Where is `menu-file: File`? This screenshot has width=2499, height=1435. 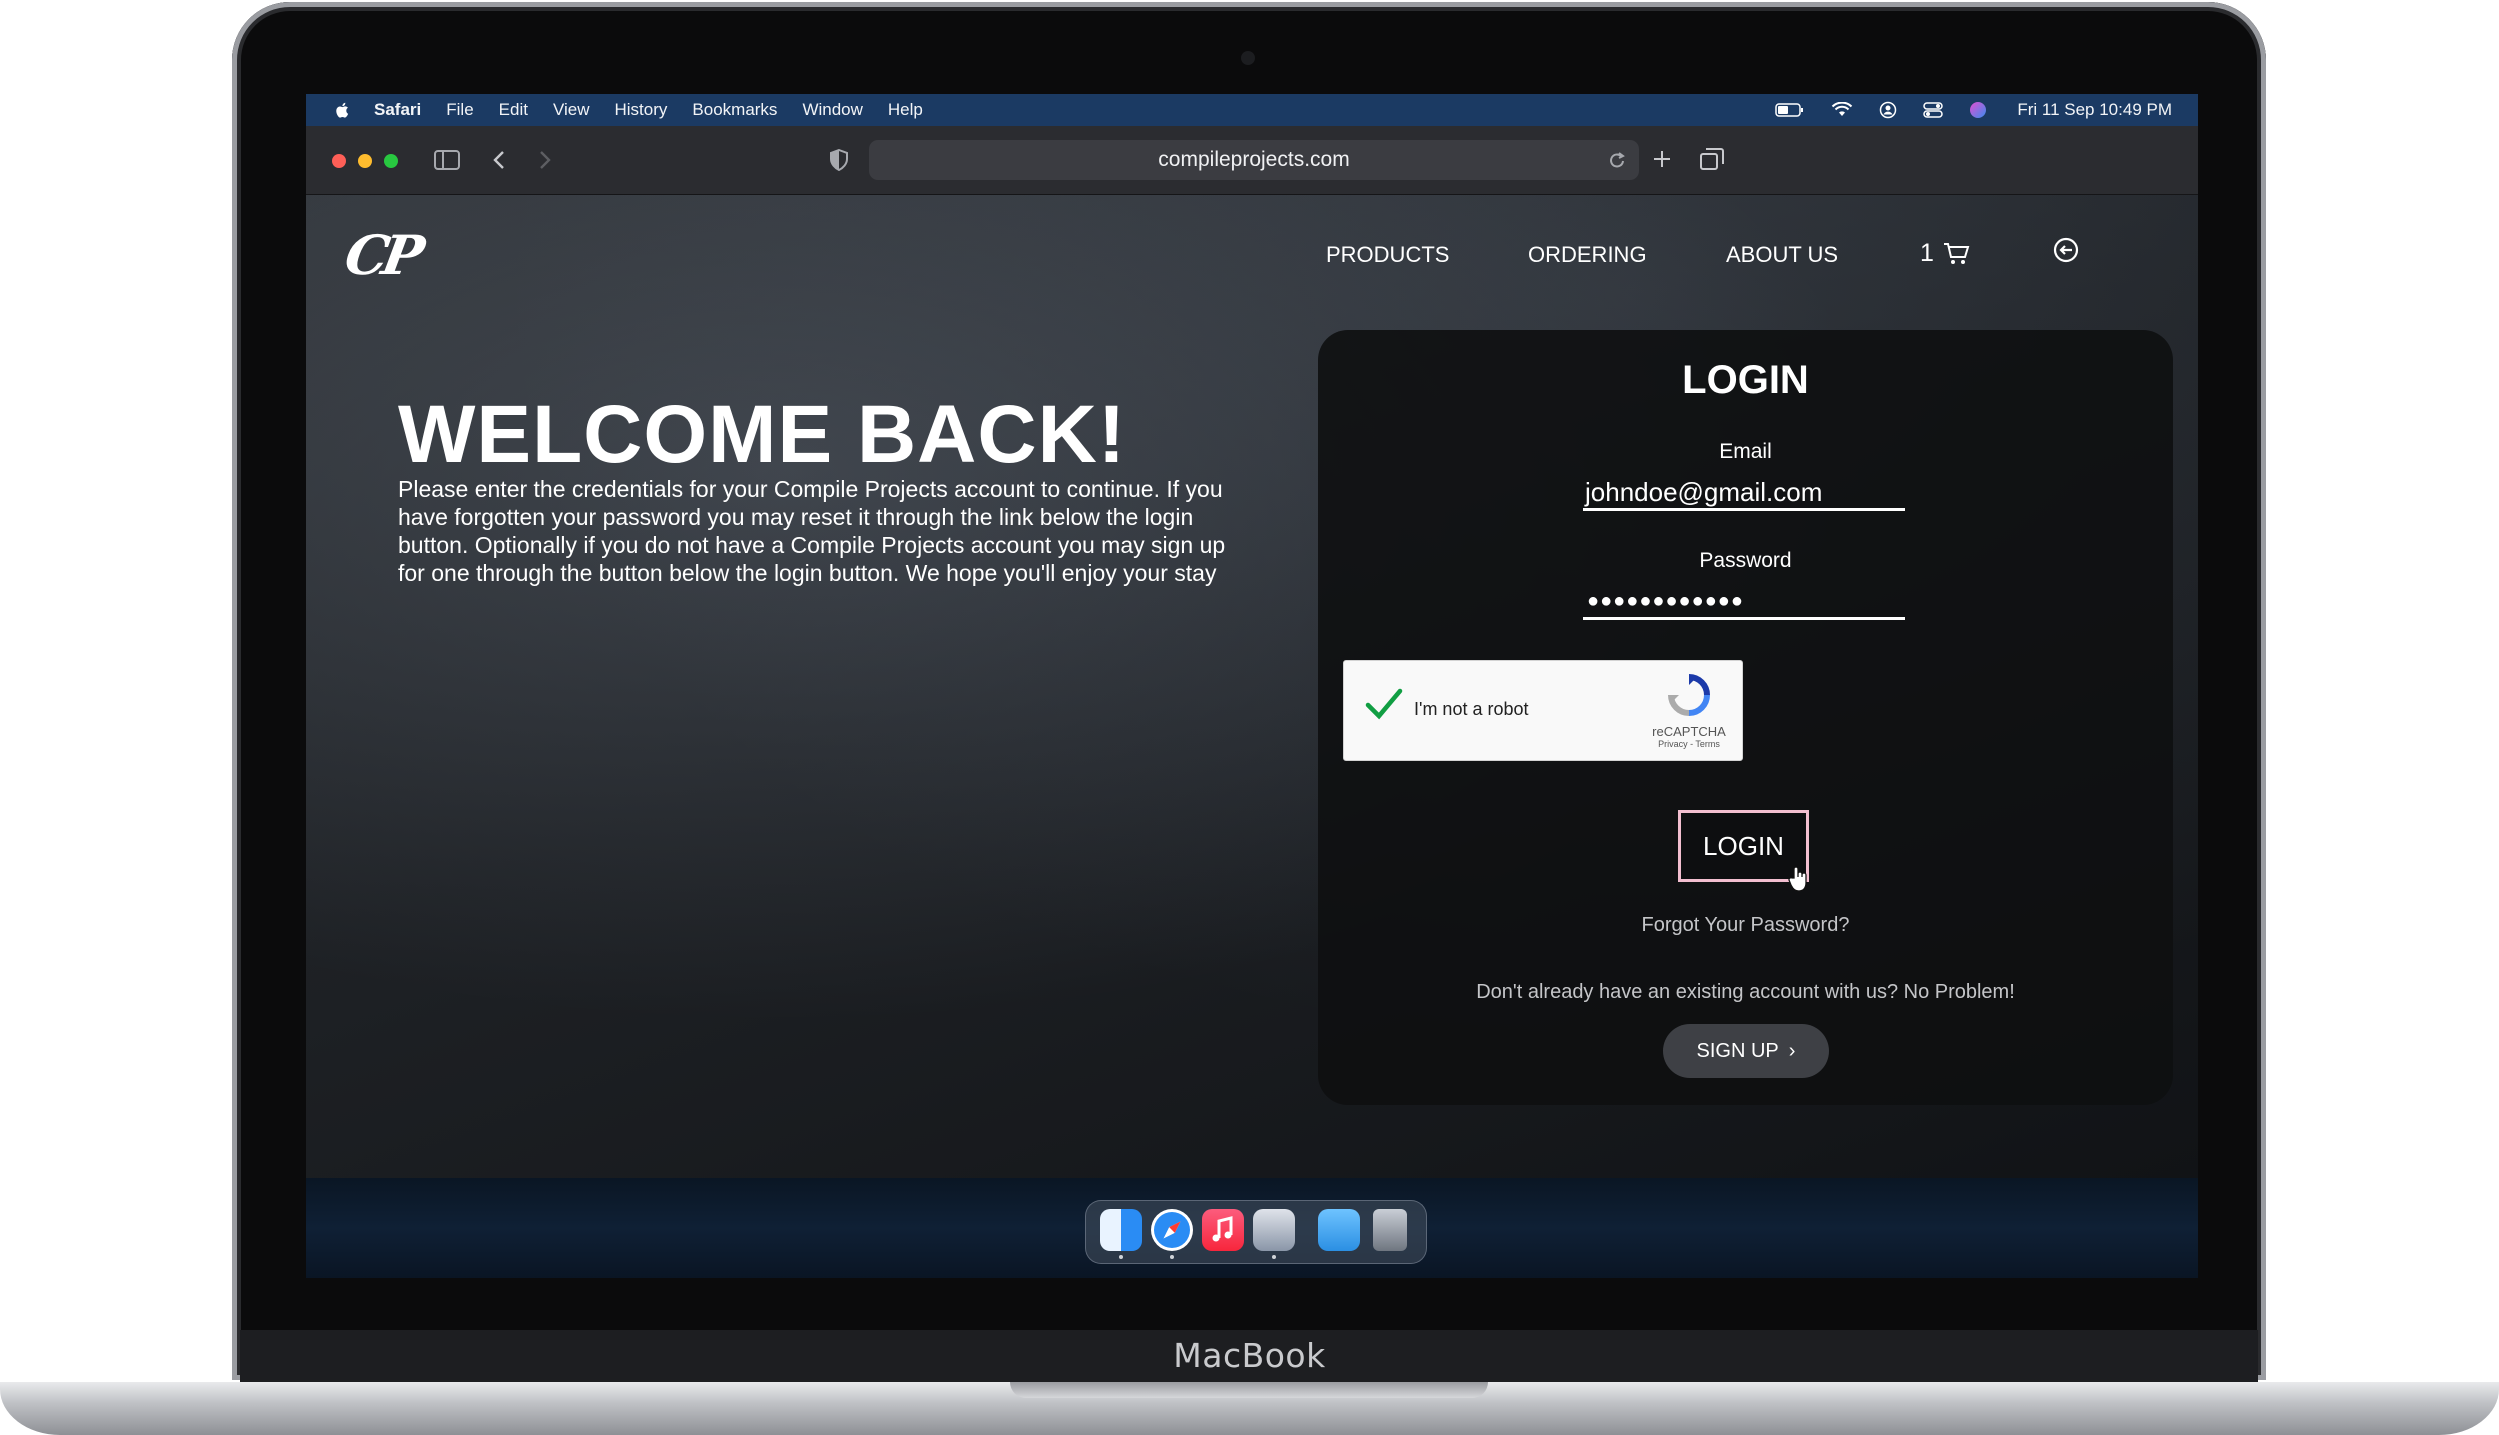 menu-file: File is located at coordinates (459, 110).